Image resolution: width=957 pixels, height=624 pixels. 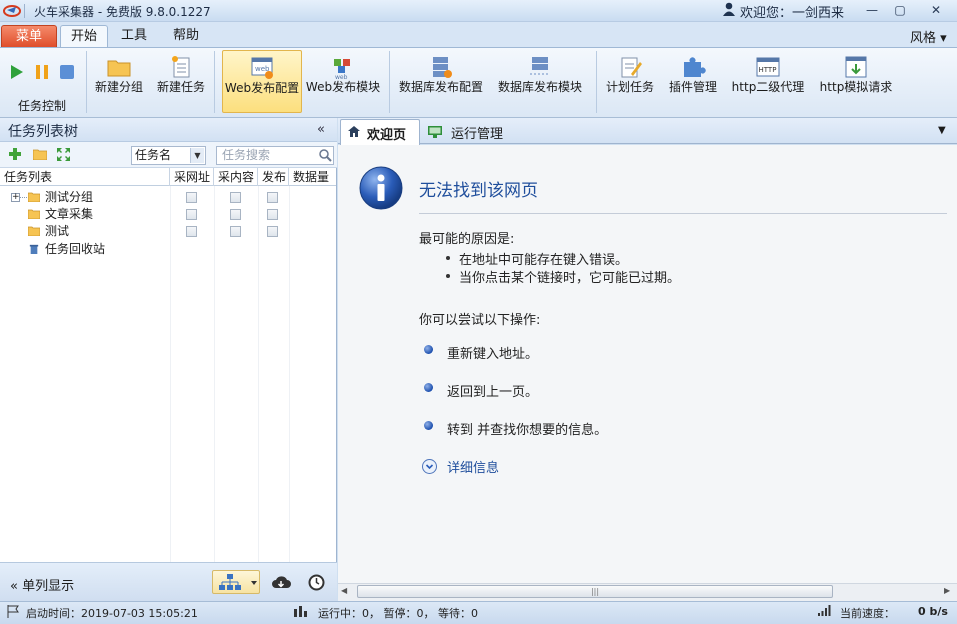 I want to click on http-proxy-label: http二级代理, so click(x=768, y=87).